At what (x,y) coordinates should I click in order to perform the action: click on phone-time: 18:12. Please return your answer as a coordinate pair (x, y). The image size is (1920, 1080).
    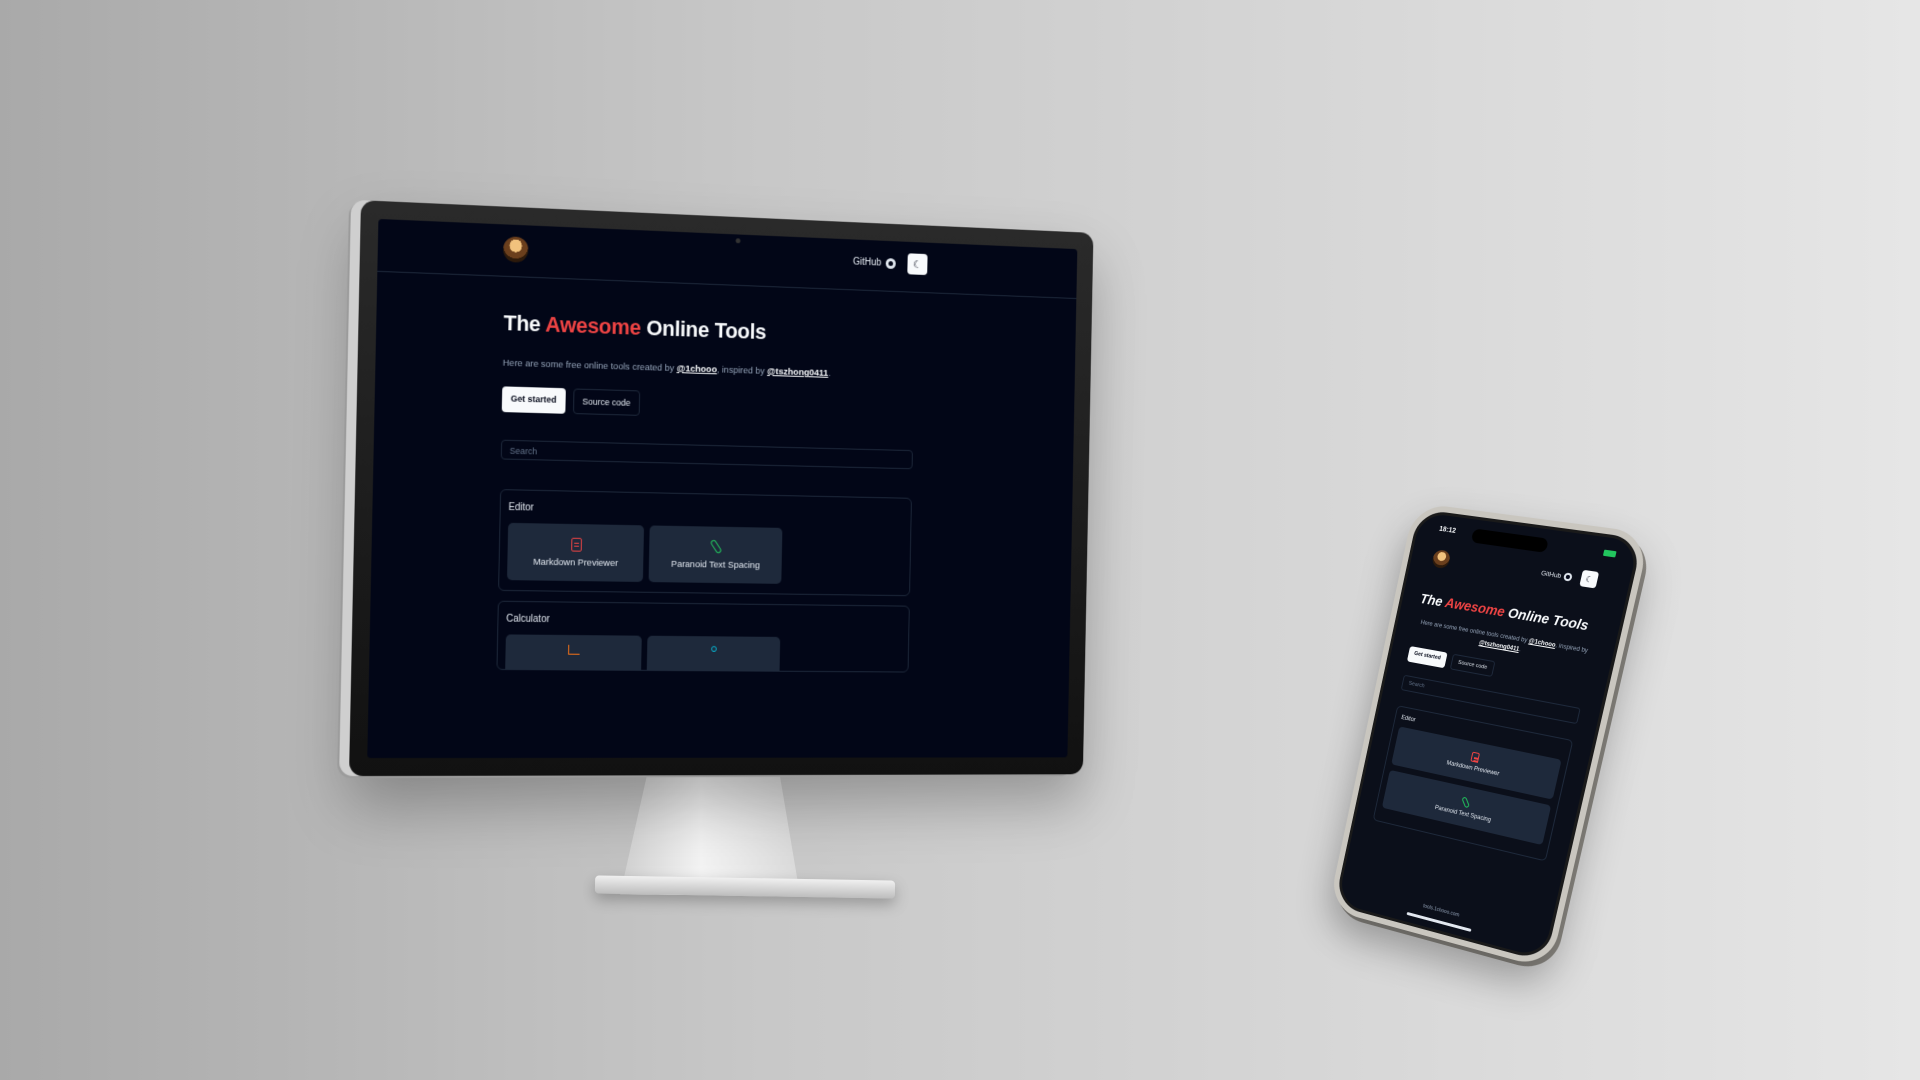
    Looking at the image, I should click on (1447, 530).